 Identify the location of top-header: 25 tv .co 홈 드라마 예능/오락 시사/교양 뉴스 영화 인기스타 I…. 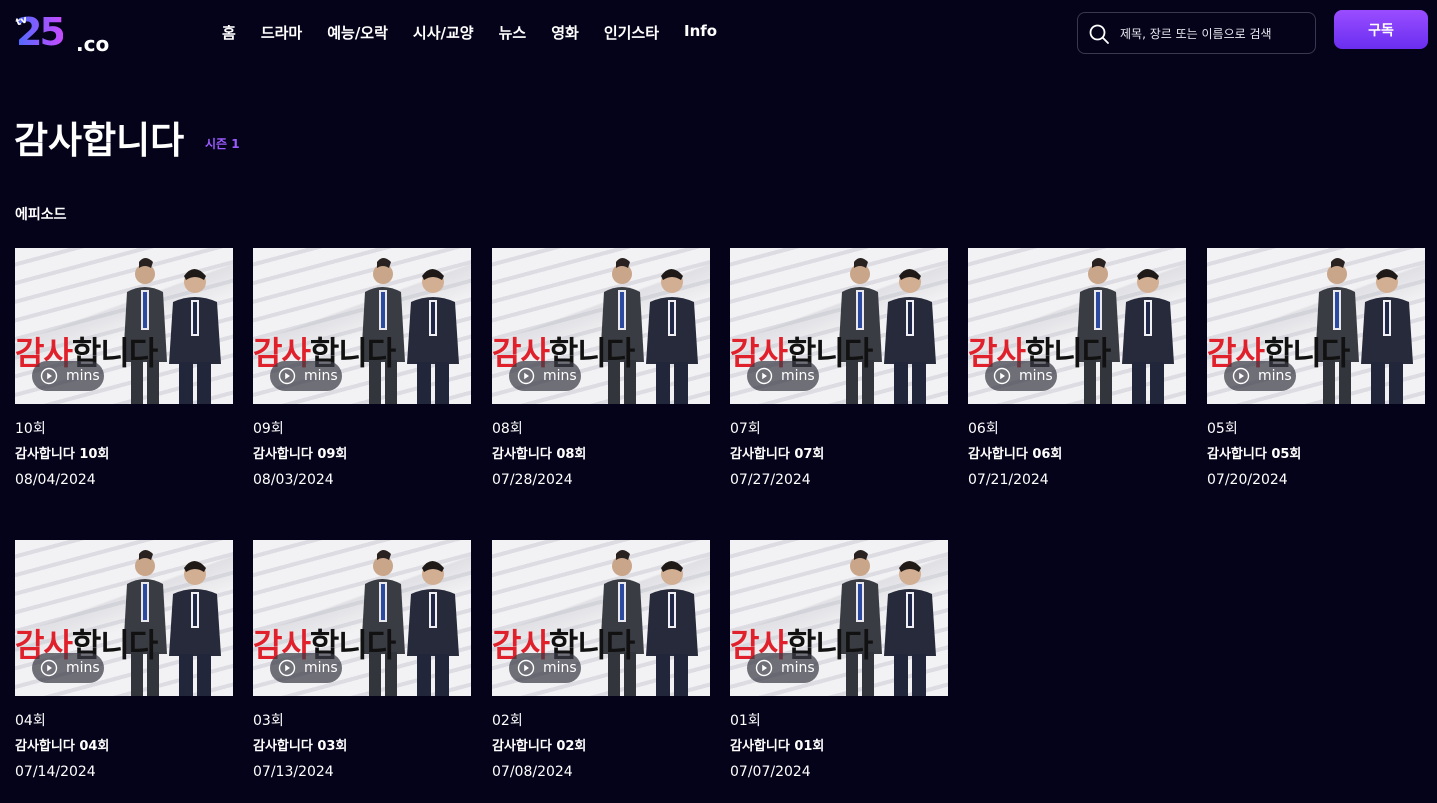
(718, 33).